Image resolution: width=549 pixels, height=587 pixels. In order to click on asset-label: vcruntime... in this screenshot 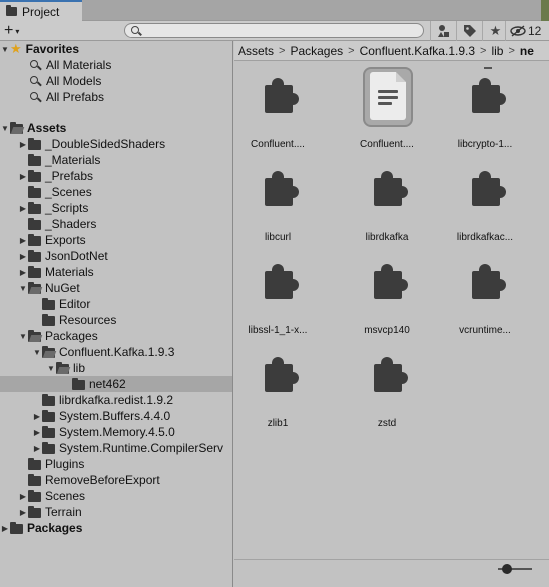, I will do `click(485, 330)`.